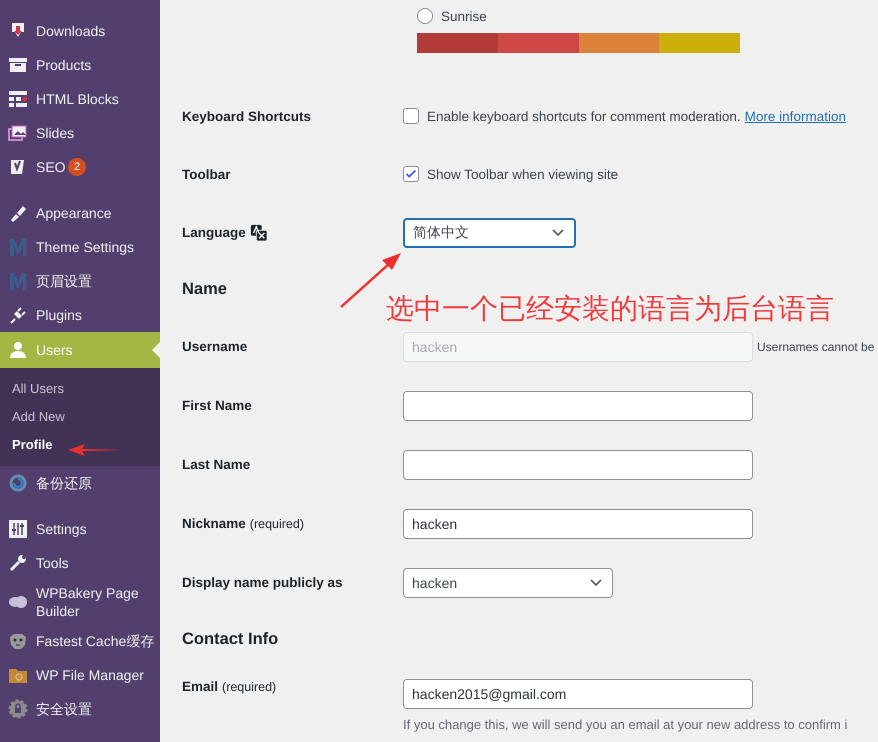 This screenshot has height=742, width=878. Describe the element at coordinates (584, 116) in the screenshot. I see `checkbox-label: Enable keyboard shortcuts for comment moderation.` at that location.